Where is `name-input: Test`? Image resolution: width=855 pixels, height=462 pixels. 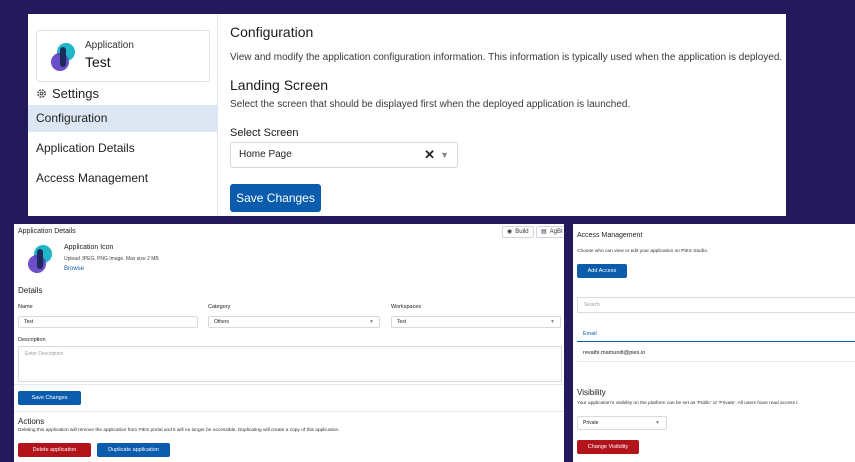
name-input: Test is located at coordinates (108, 322).